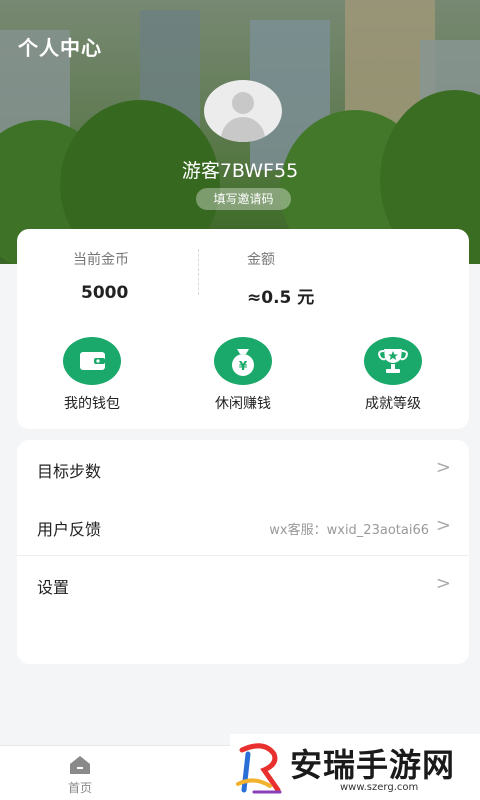 The width and height of the screenshot is (480, 800). Describe the element at coordinates (243, 469) in the screenshot. I see `menu-item-target-steps: 目标步数 >` at that location.